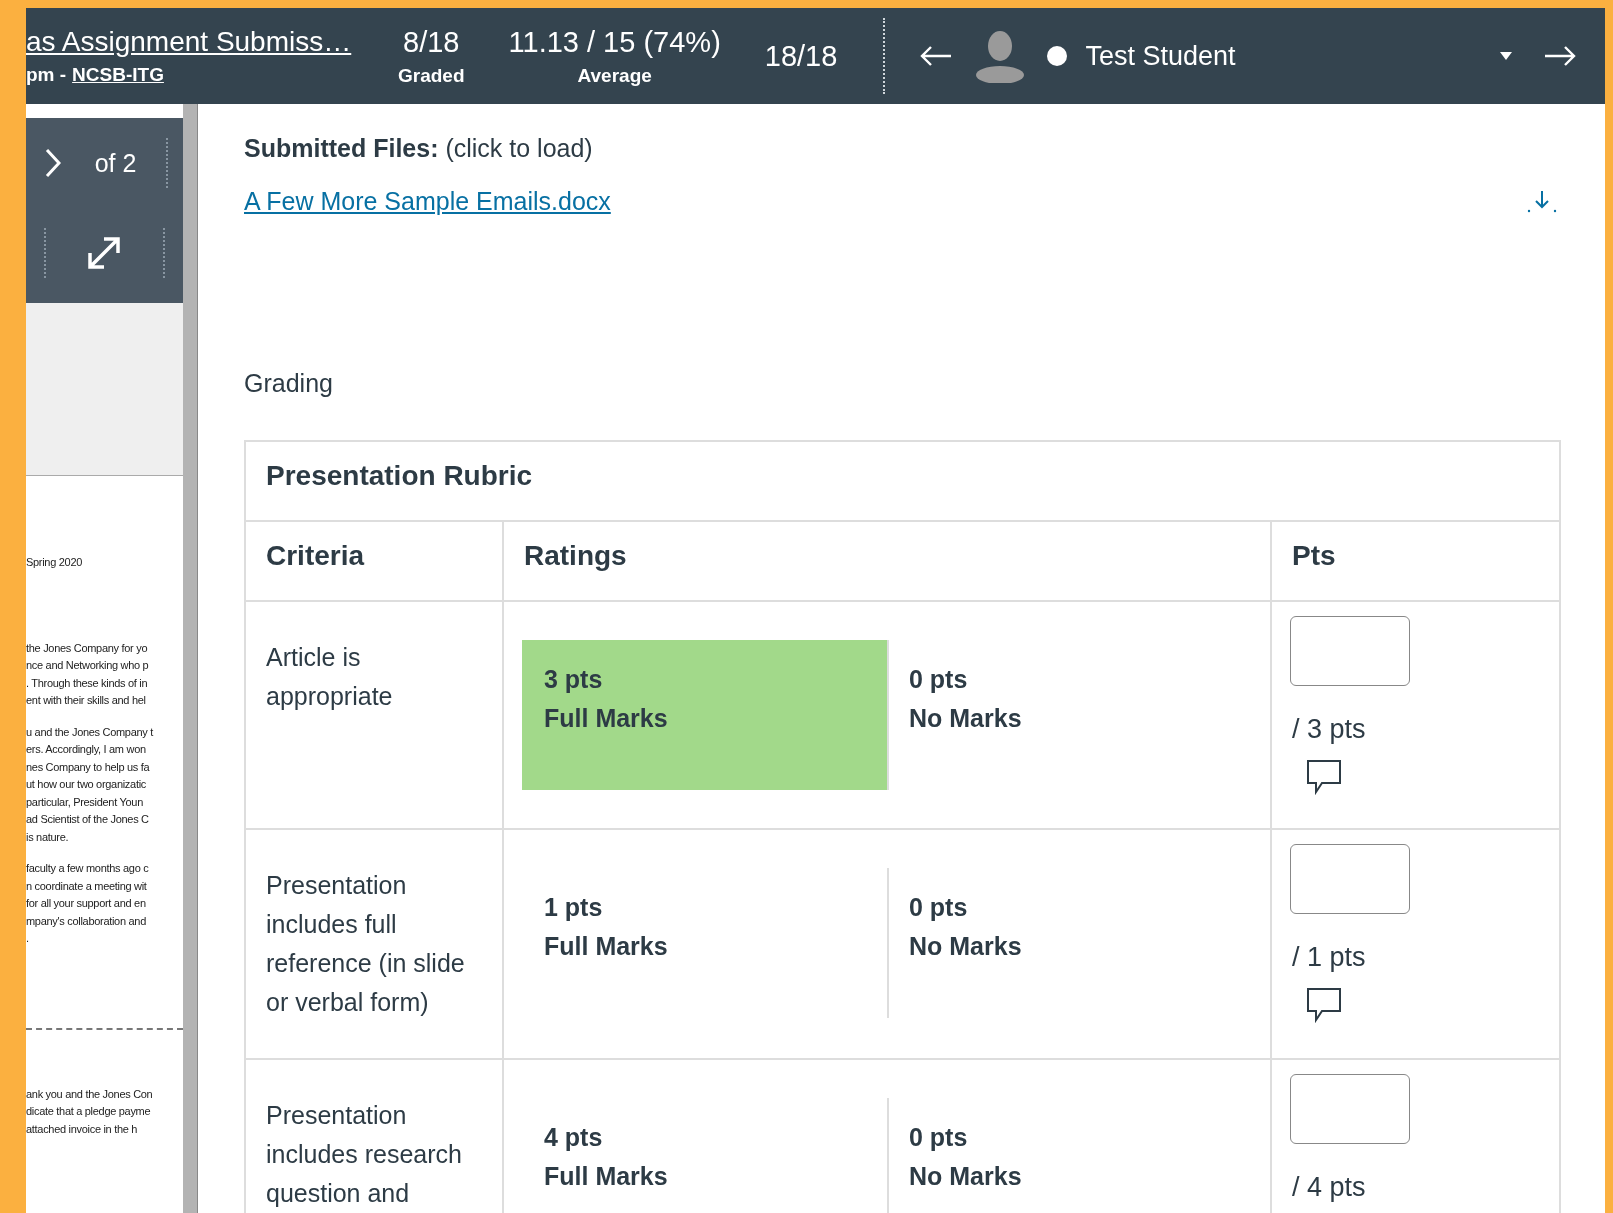 Image resolution: width=1613 pixels, height=1213 pixels. I want to click on column-header: Pts, so click(1414, 562).